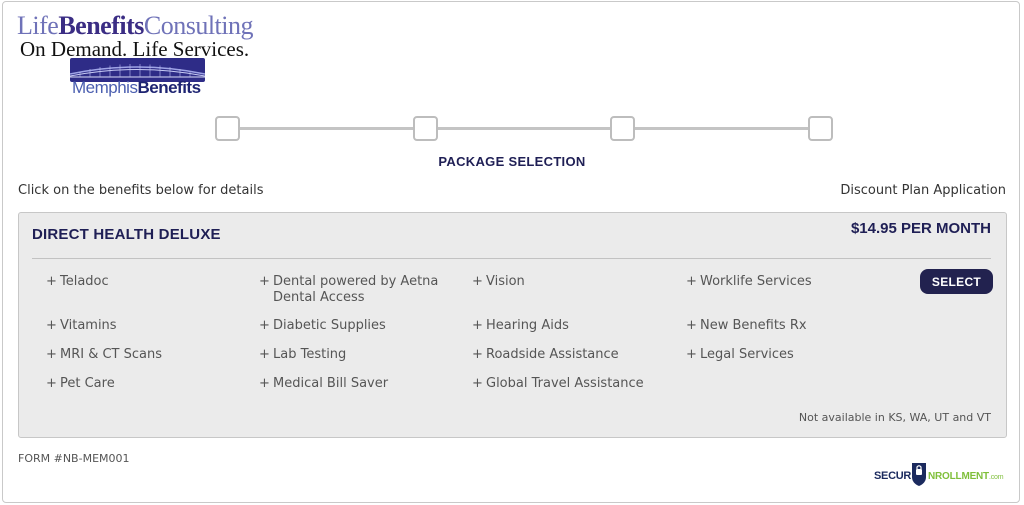 The width and height of the screenshot is (1024, 505). Describe the element at coordinates (135, 25) in the screenshot. I see `logo-wordmark: LifeBenefitsConsulting` at that location.